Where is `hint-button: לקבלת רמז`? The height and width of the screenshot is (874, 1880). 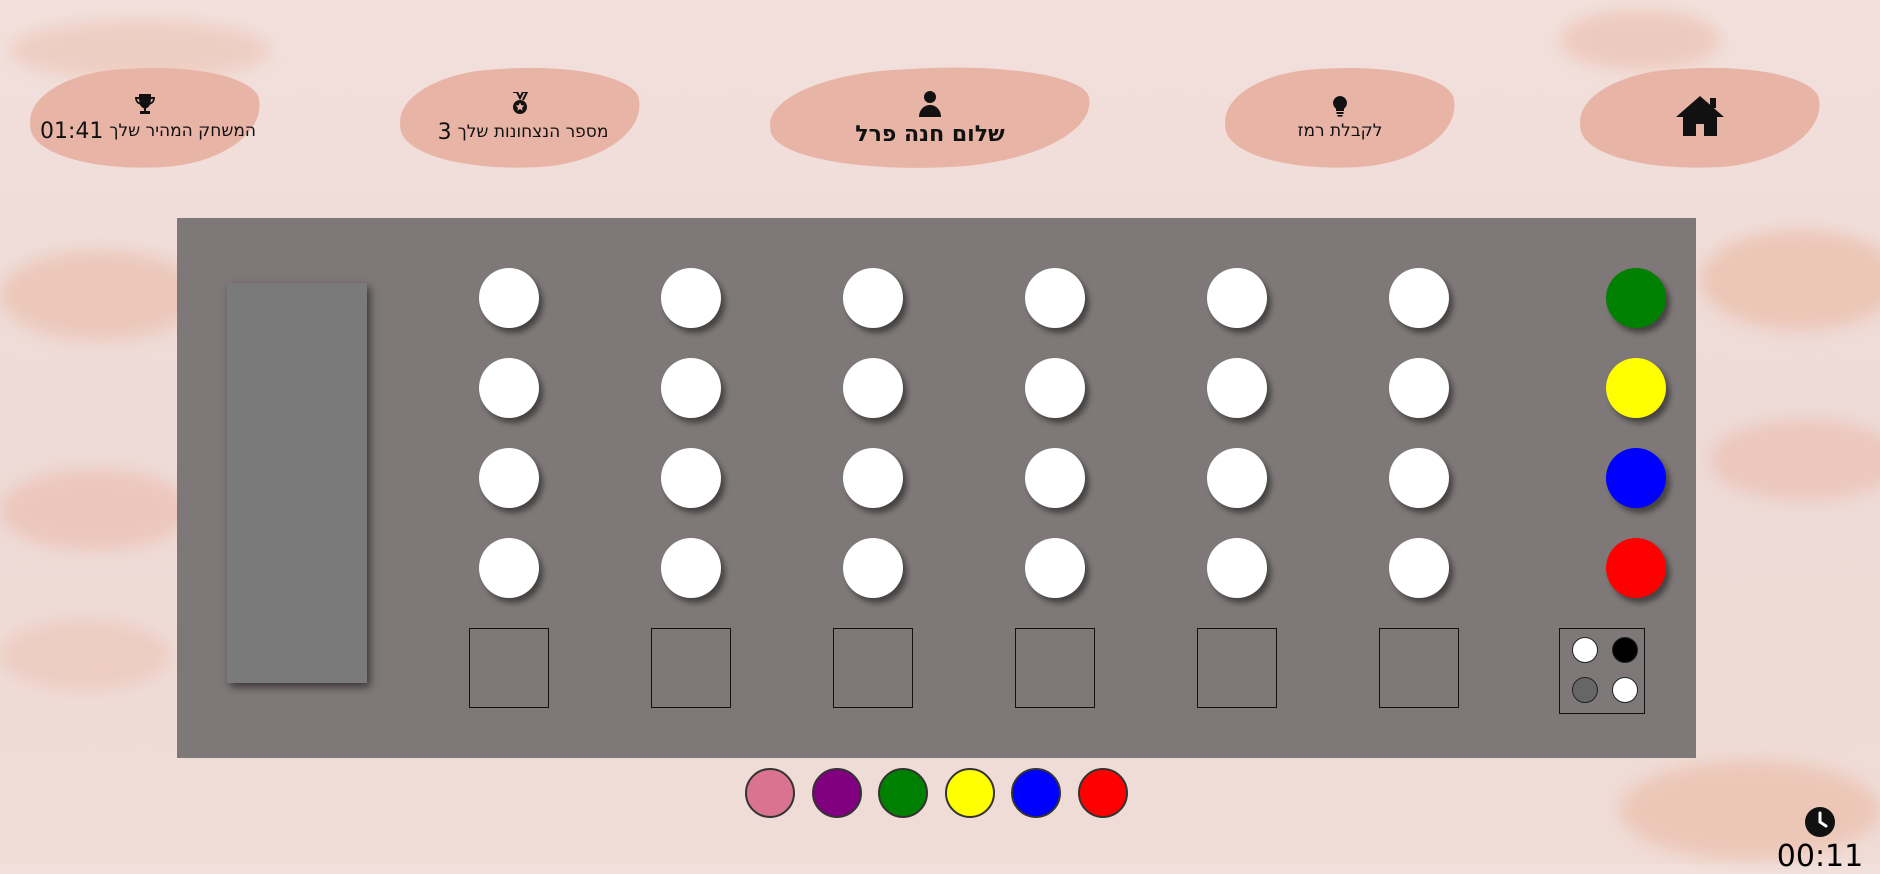 hint-button: לקבלת רמז is located at coordinates (1340, 118).